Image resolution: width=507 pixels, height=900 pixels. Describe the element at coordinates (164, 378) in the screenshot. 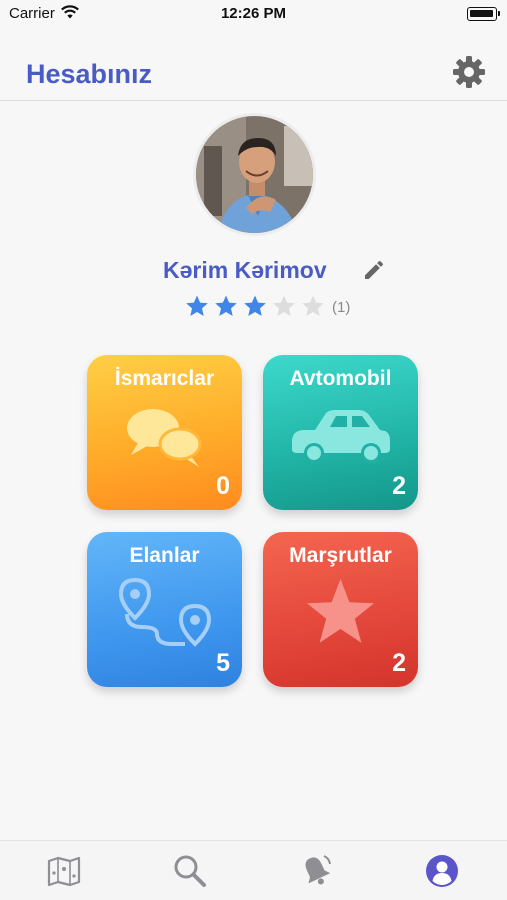

I see `tile-label: İsmarıclar` at that location.